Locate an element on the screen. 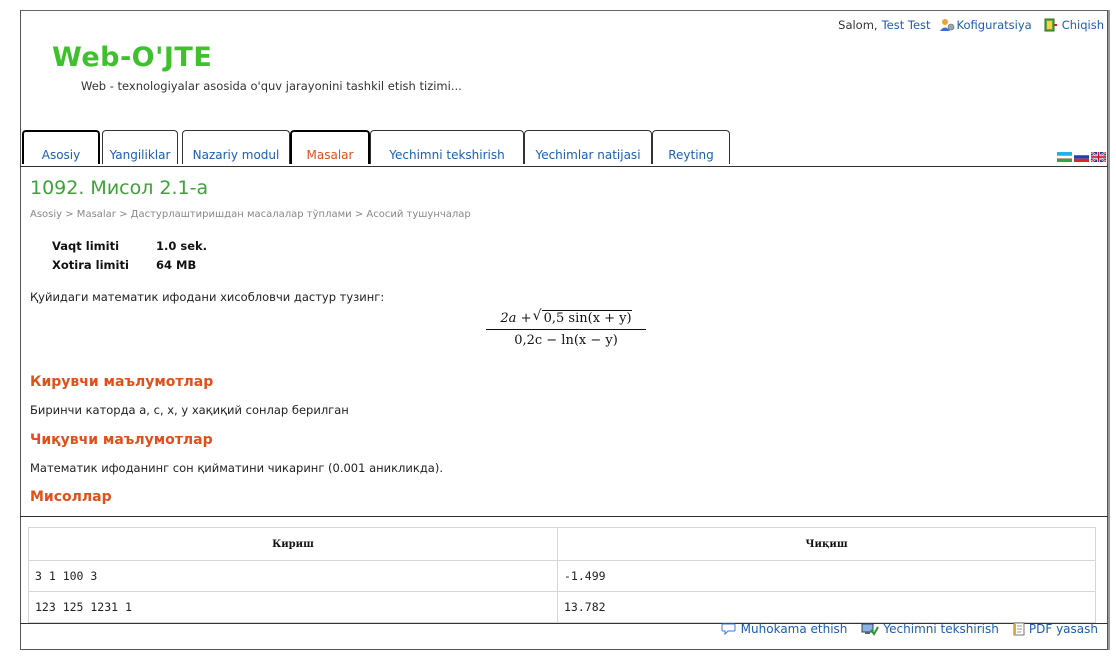 Image resolution: width=1116 pixels, height=659 pixels. example-input-cell: 123 125 1231 1 is located at coordinates (293, 607).